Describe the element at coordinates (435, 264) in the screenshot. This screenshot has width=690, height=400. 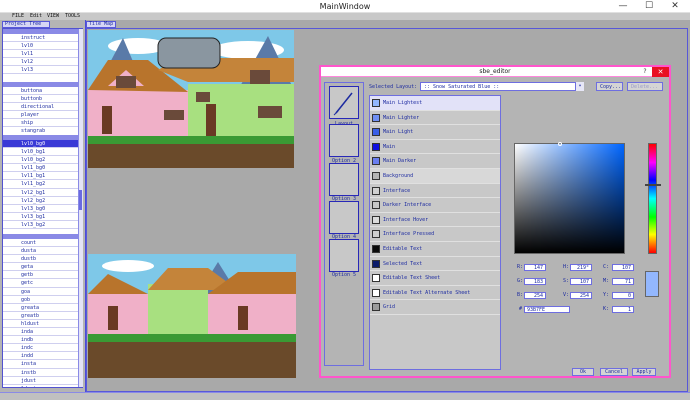
I see `color-role-item: Selected Text` at that location.